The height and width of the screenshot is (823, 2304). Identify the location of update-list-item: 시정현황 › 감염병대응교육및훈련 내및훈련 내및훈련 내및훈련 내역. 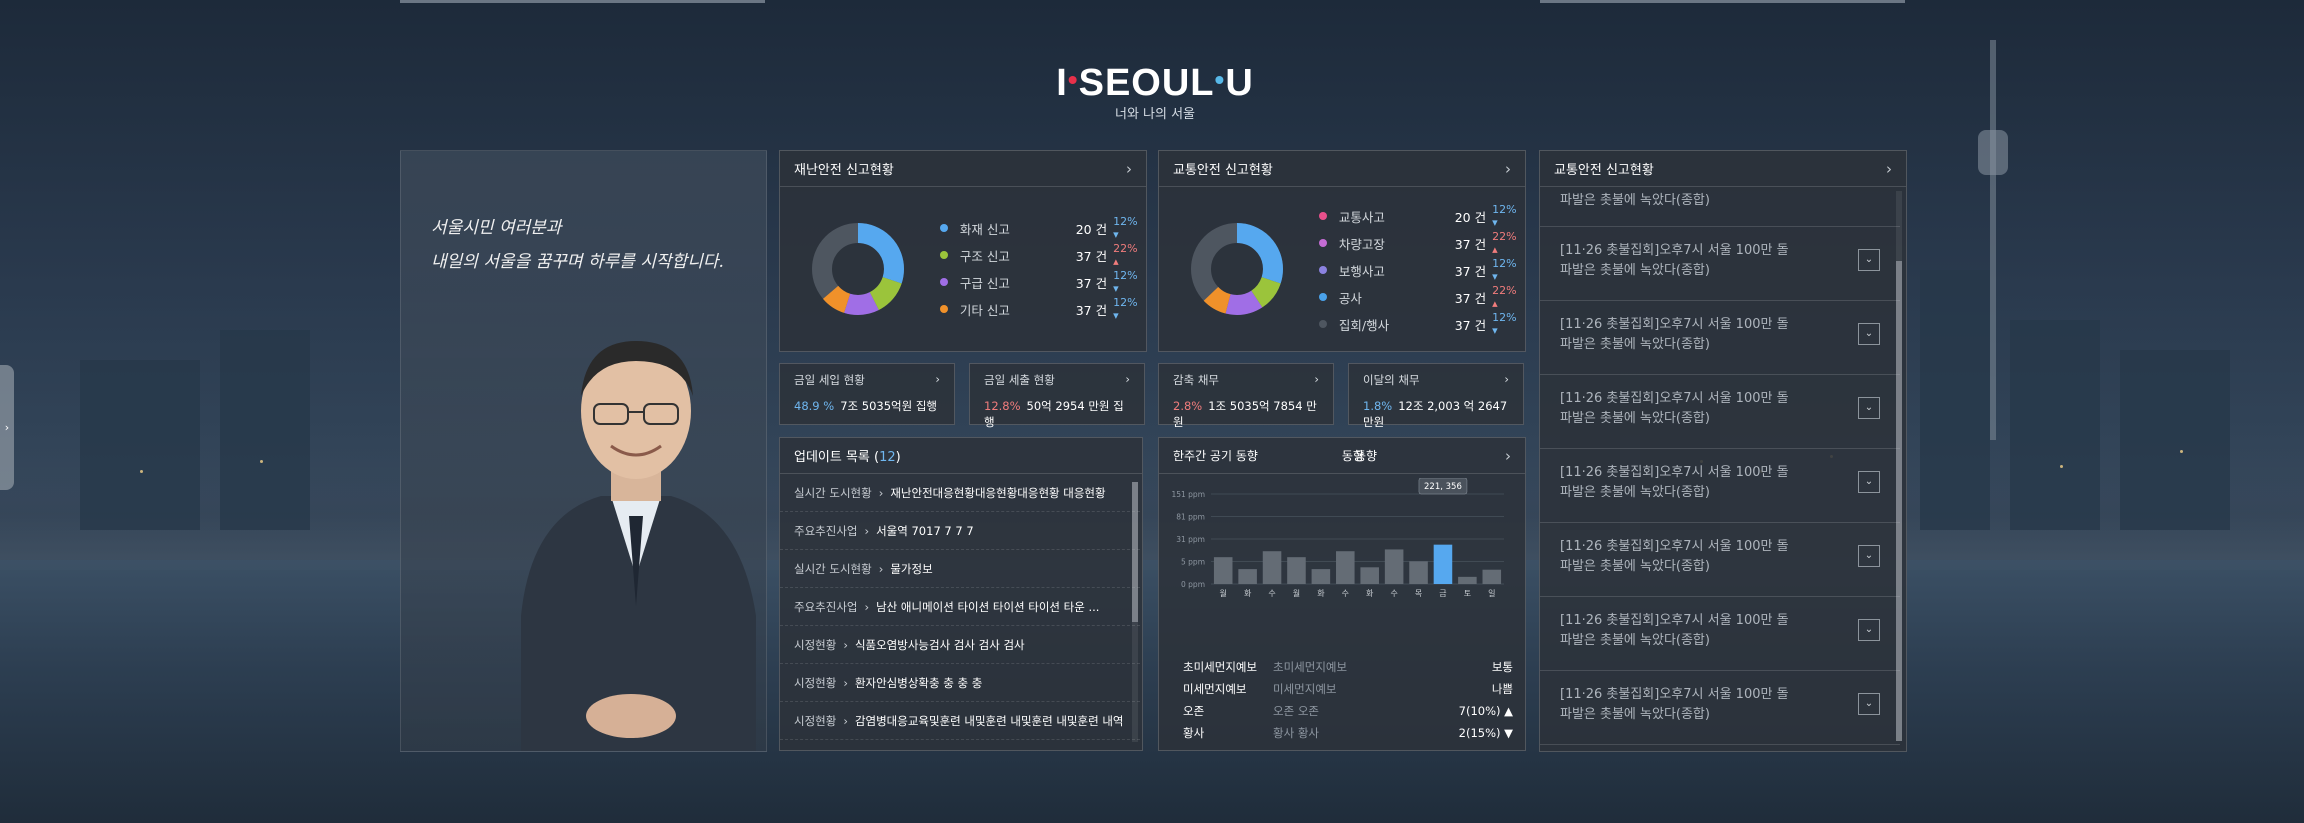
(960, 721).